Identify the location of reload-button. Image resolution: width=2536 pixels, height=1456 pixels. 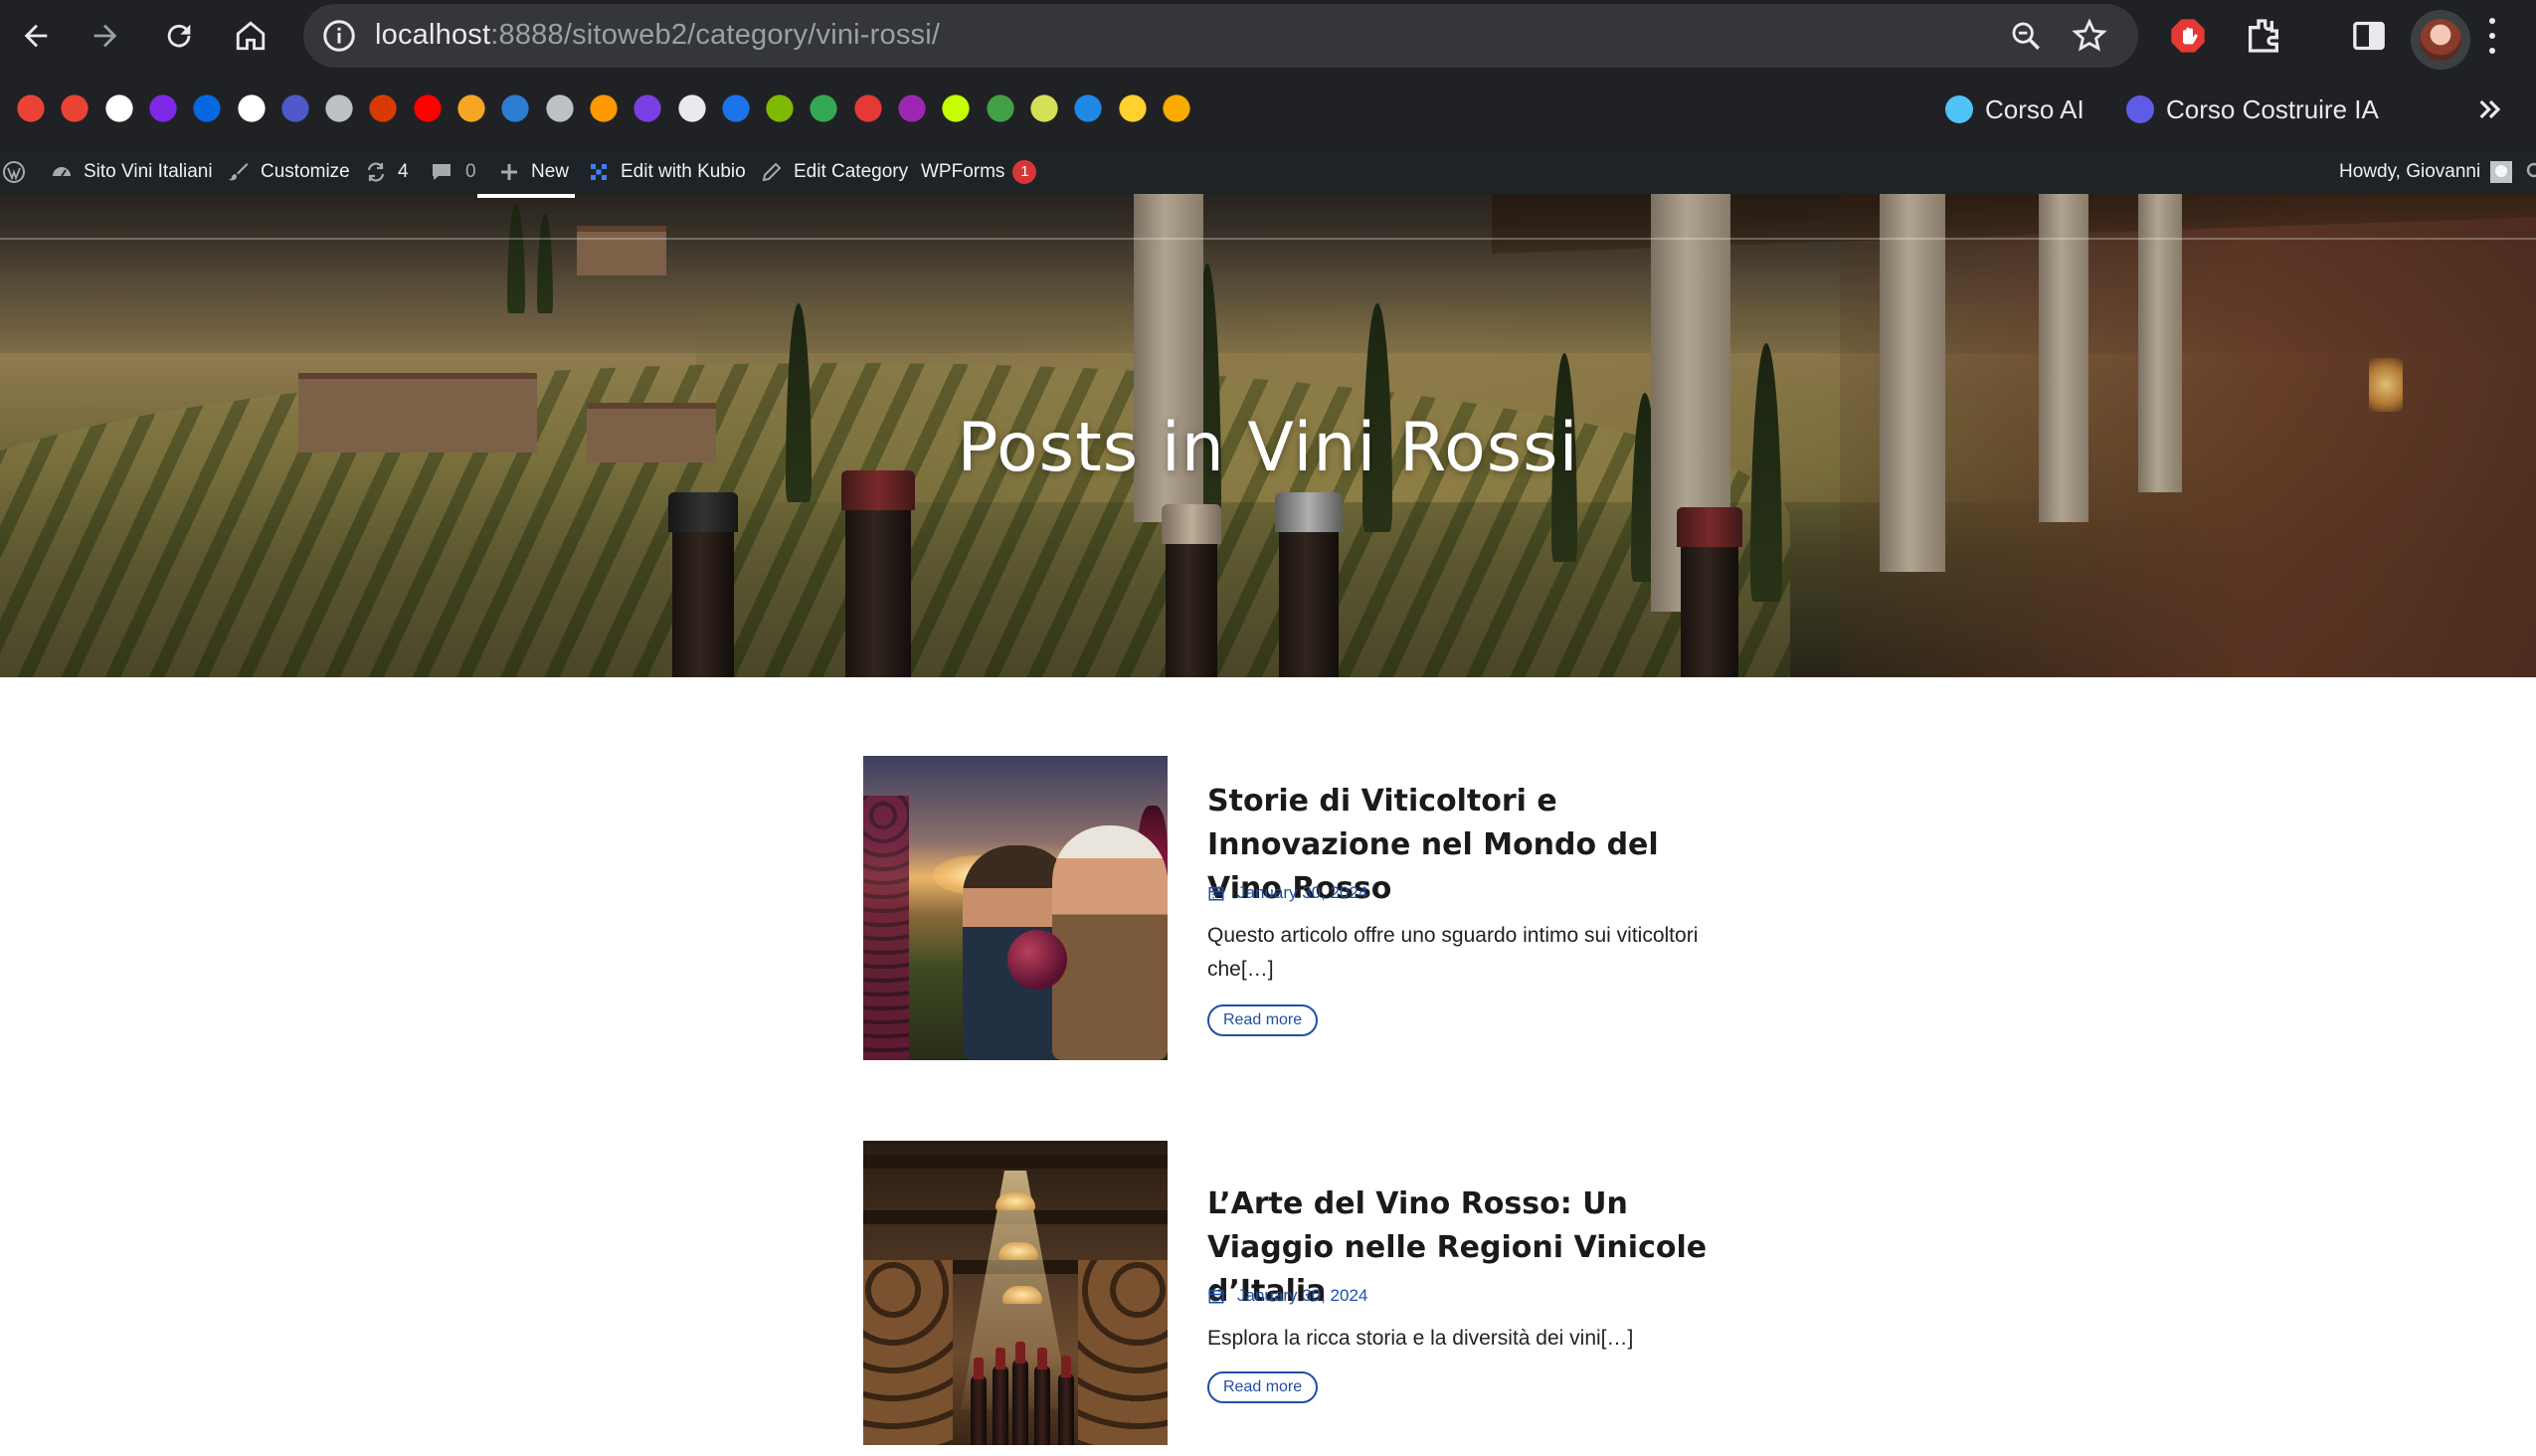
(179, 36).